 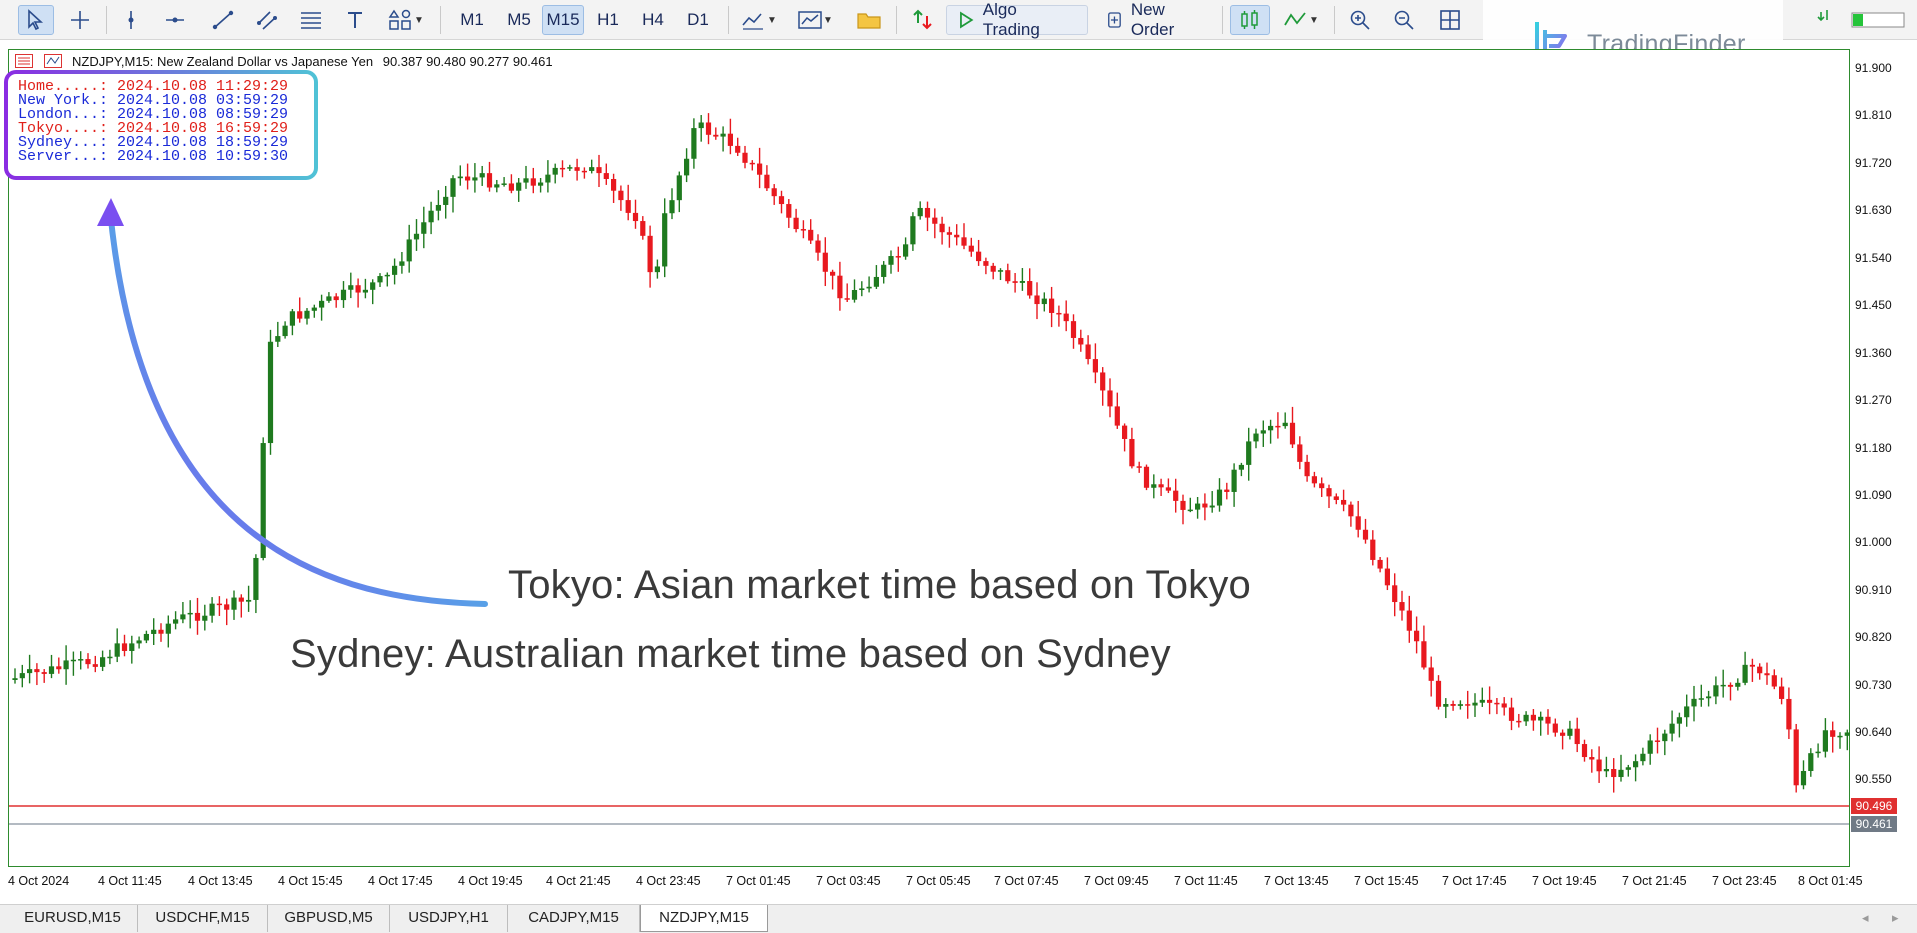 What do you see at coordinates (36, 20) in the screenshot?
I see `cursor-tool-icon` at bounding box center [36, 20].